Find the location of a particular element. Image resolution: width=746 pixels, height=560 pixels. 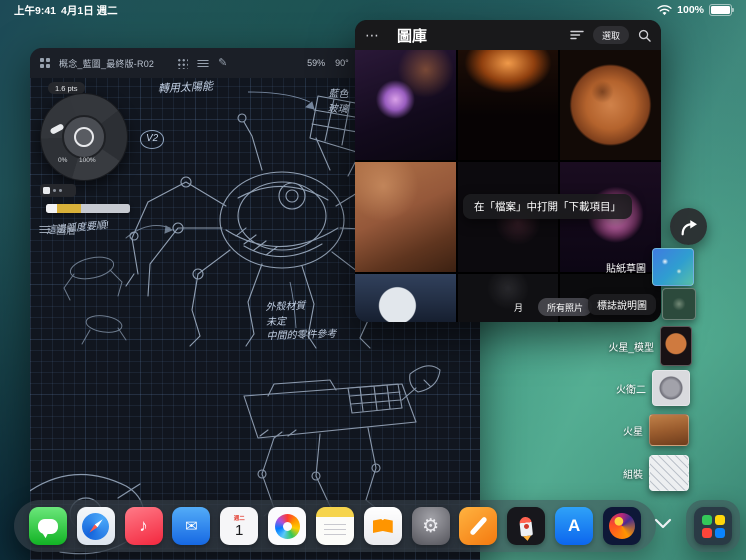

rotation-value: 90° is located at coordinates (342, 63).